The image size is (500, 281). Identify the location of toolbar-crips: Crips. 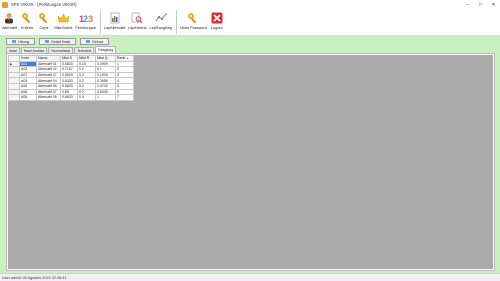
(44, 19).